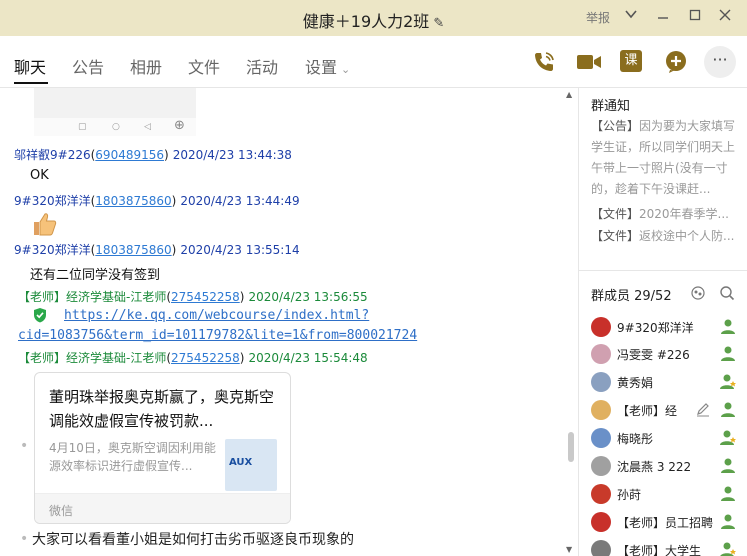 The image size is (747, 556). What do you see at coordinates (147, 127) in the screenshot?
I see `nav-back-icon: ◁` at bounding box center [147, 127].